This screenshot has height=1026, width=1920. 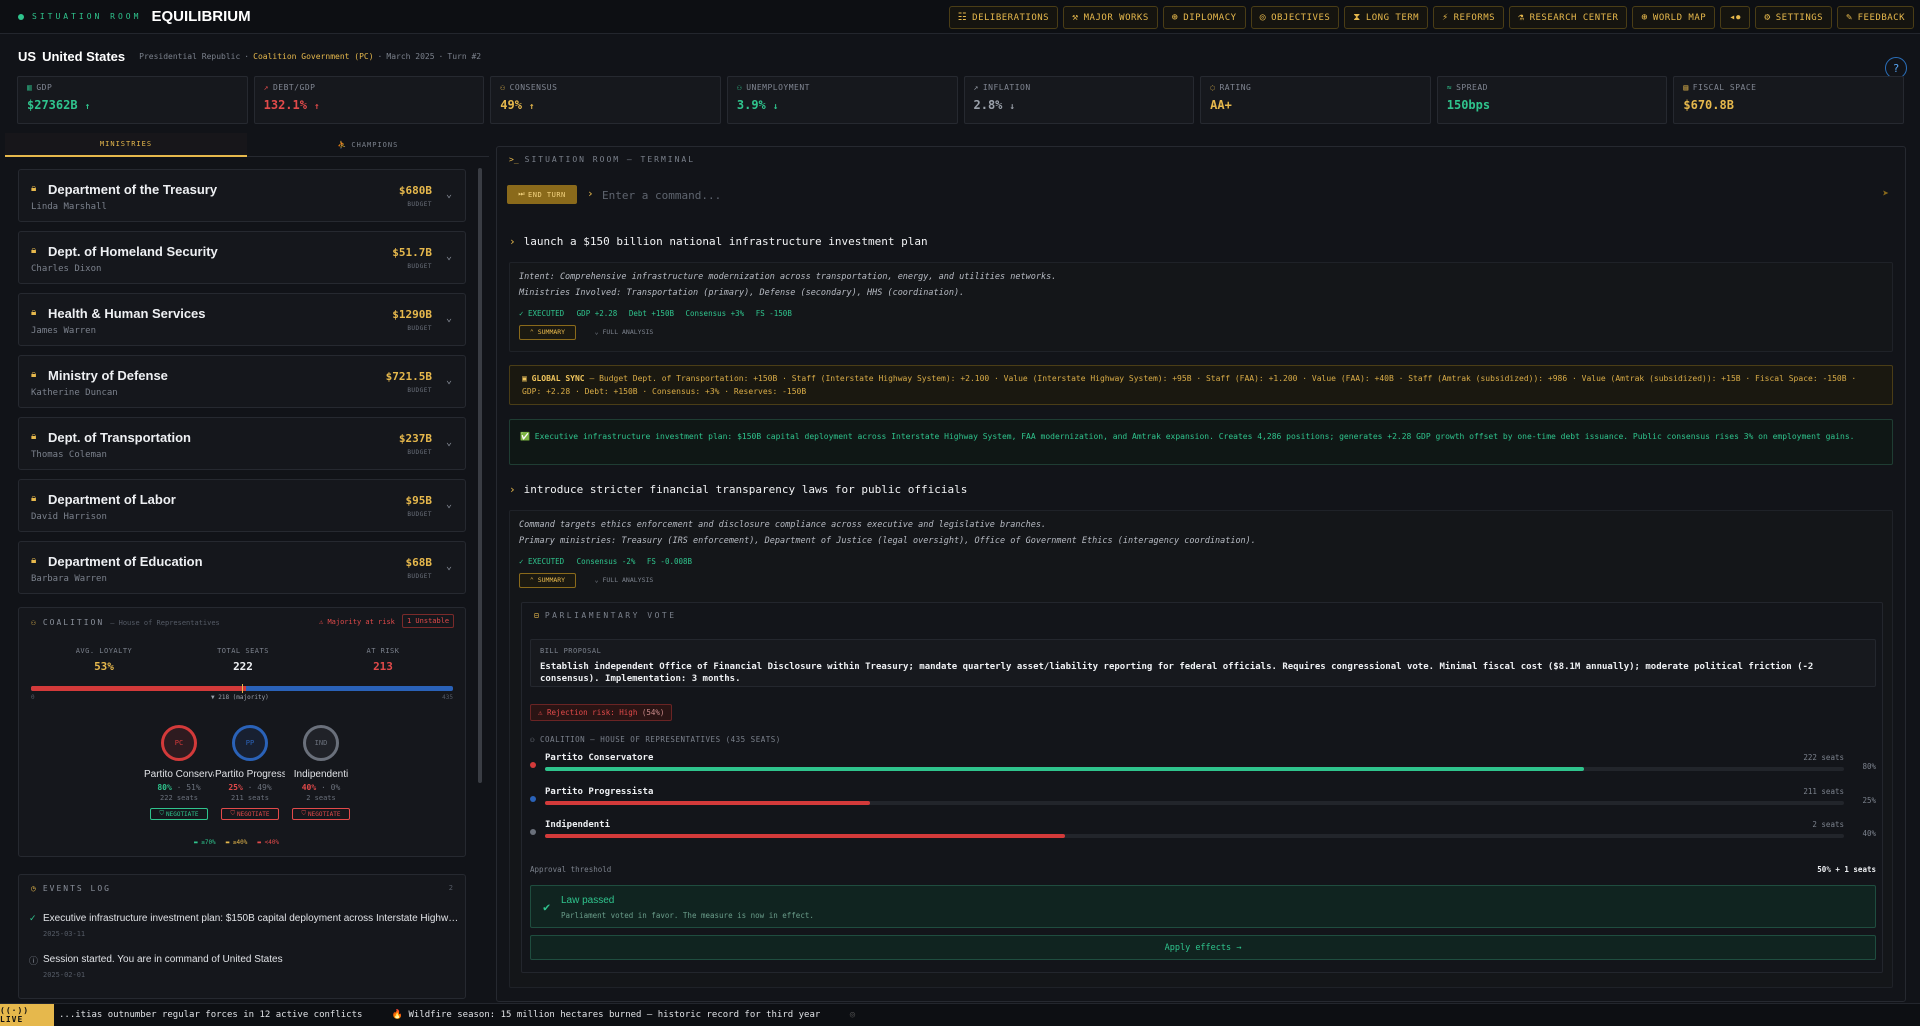 I want to click on metric-fiscal-space: ▤ FISCAL SPACE $670.8B, so click(x=1788, y=100).